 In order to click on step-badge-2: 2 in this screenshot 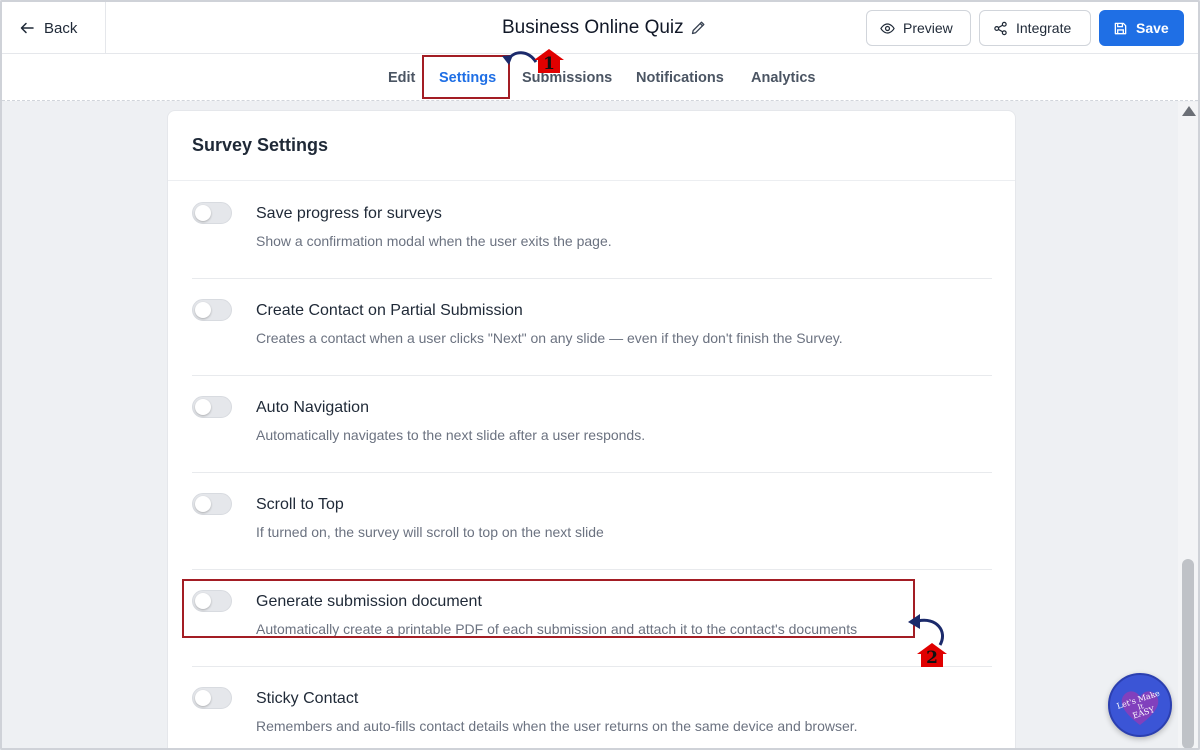, I will do `click(932, 655)`.